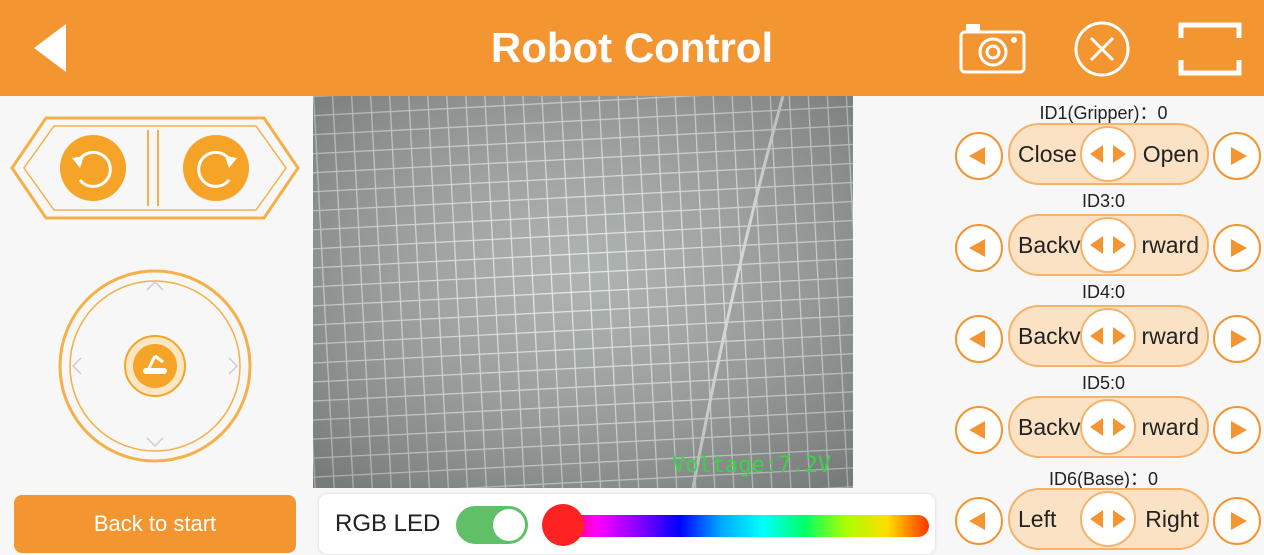 The image size is (1264, 555). I want to click on rgb-led-toggle, so click(492, 525).